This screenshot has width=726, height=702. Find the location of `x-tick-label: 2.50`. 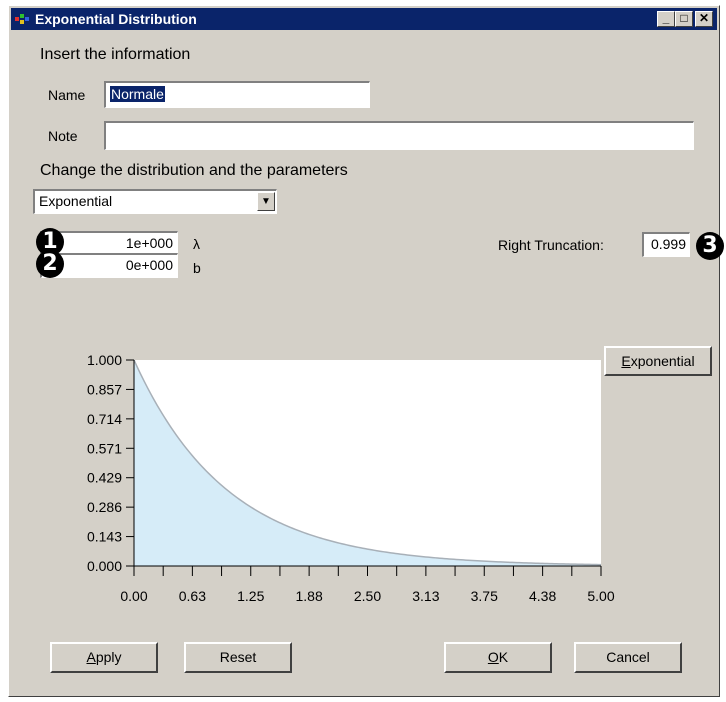

x-tick-label: 2.50 is located at coordinates (367, 596).